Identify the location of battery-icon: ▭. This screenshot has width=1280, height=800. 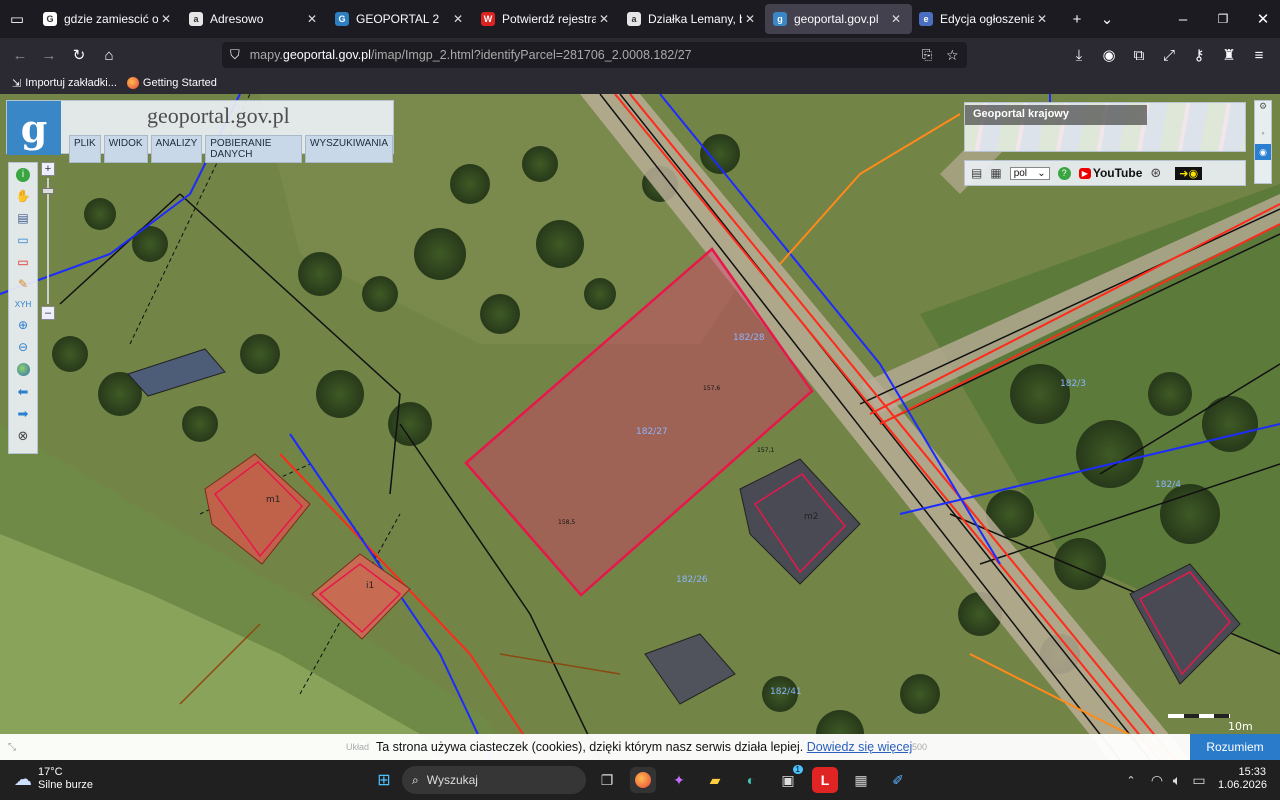
(1199, 780).